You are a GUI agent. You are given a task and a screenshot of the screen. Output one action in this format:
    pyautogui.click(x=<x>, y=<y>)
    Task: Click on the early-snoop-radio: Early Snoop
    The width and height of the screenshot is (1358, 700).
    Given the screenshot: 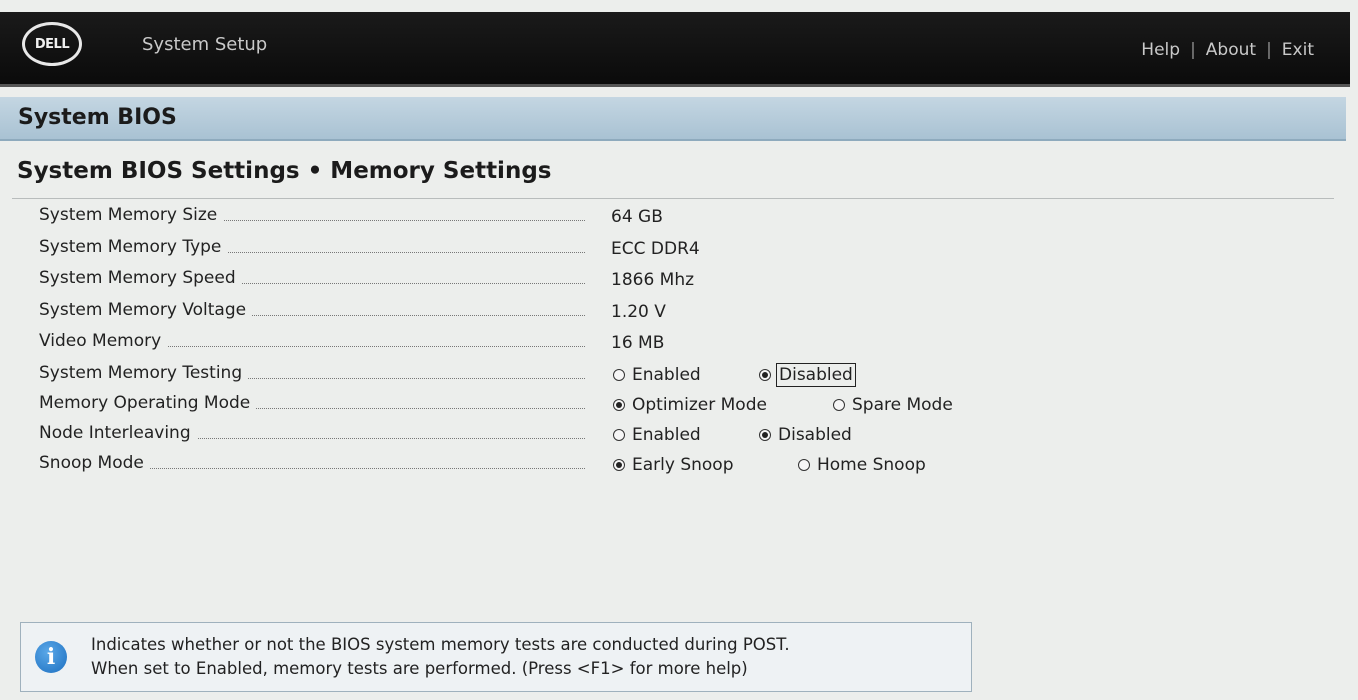 What is the action you would take?
    pyautogui.click(x=673, y=465)
    